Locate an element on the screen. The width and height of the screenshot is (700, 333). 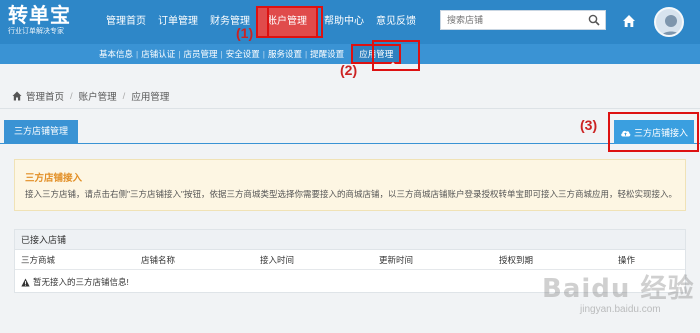
column-header-update-time: 更新时间 is located at coordinates (396, 260).